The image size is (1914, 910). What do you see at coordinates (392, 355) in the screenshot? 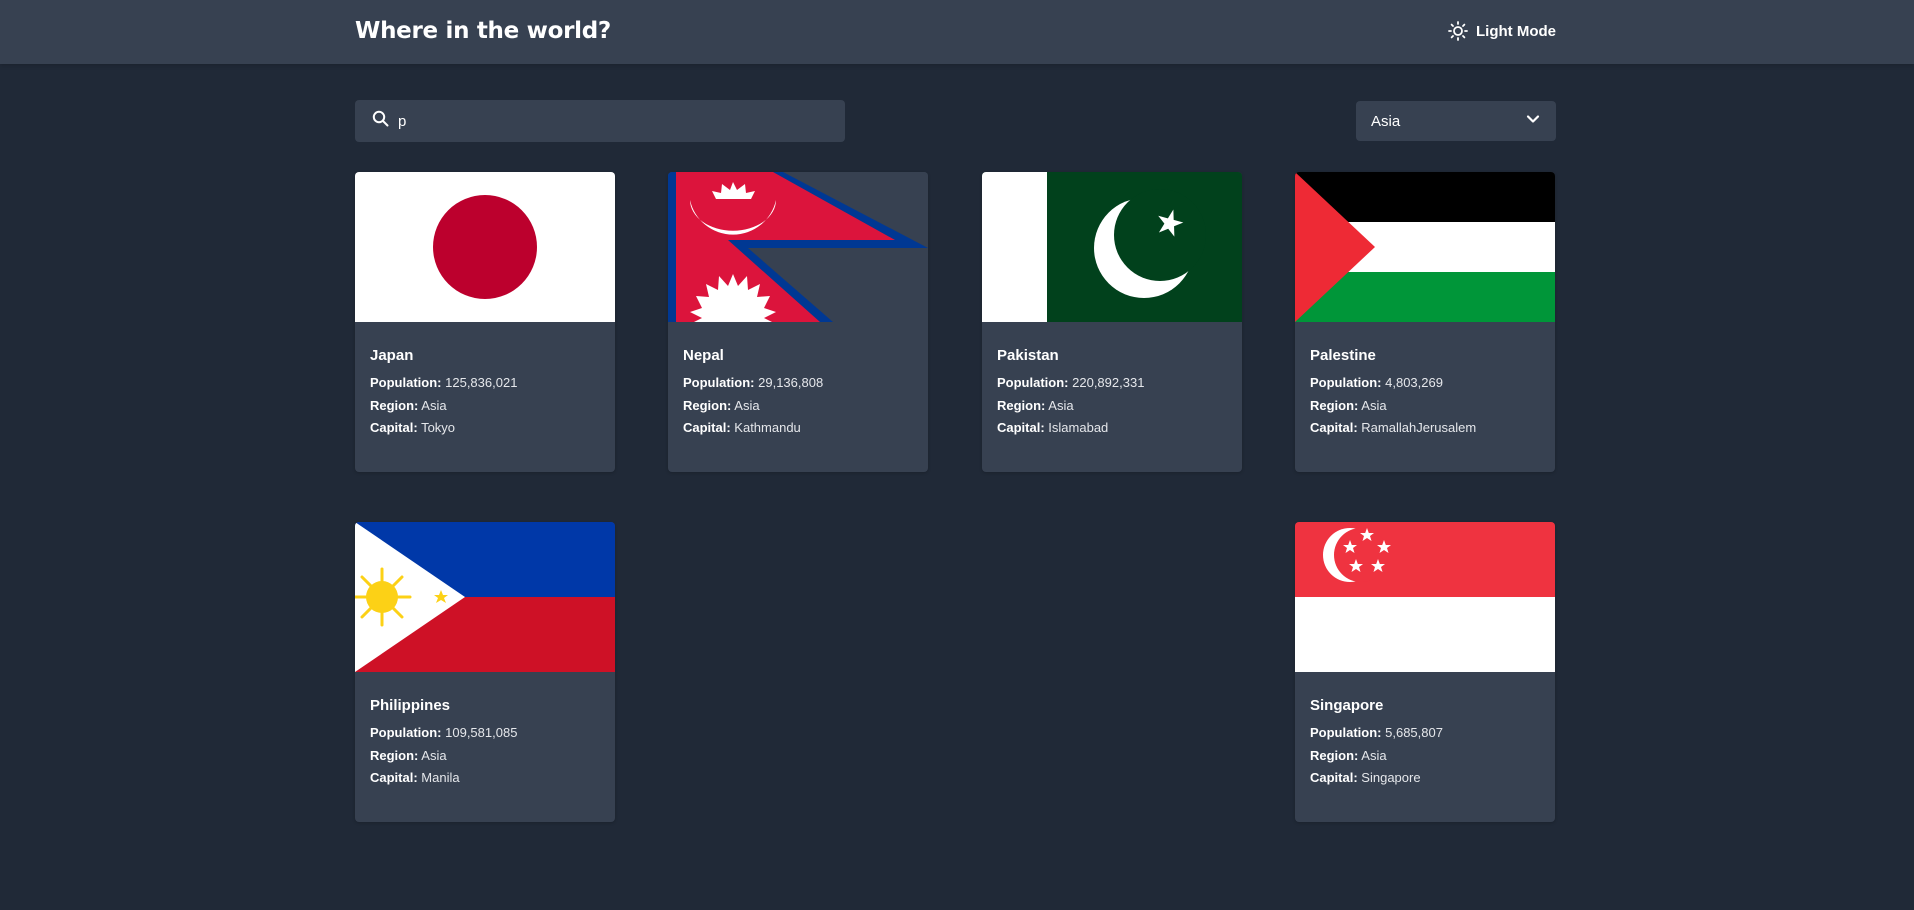
I see `country-name: Japan` at bounding box center [392, 355].